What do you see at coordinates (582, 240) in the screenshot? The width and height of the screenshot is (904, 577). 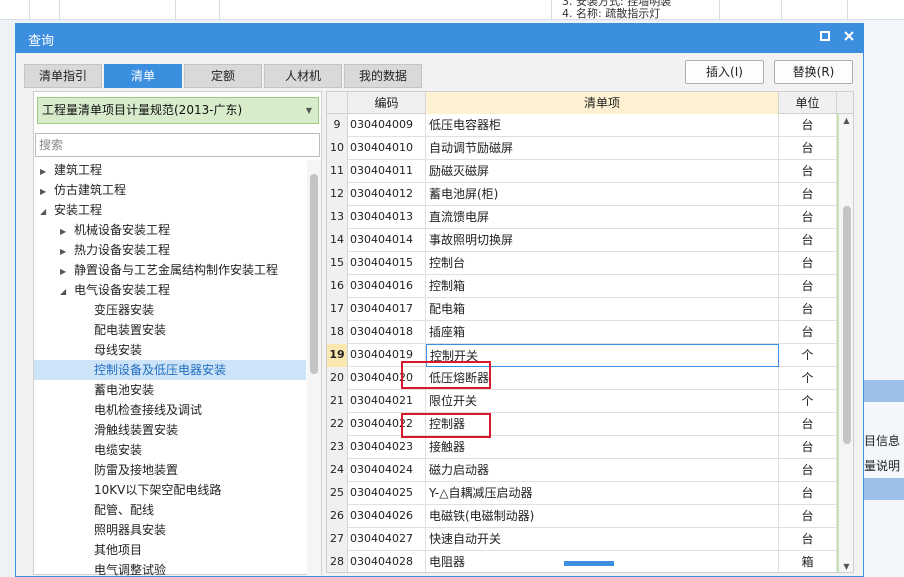 I see `table-row: 14 030404014 事故照明切换屏台` at bounding box center [582, 240].